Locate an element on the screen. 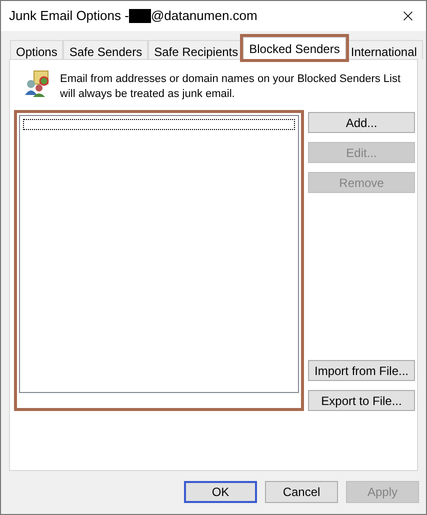  dialog-button: OK is located at coordinates (220, 492).